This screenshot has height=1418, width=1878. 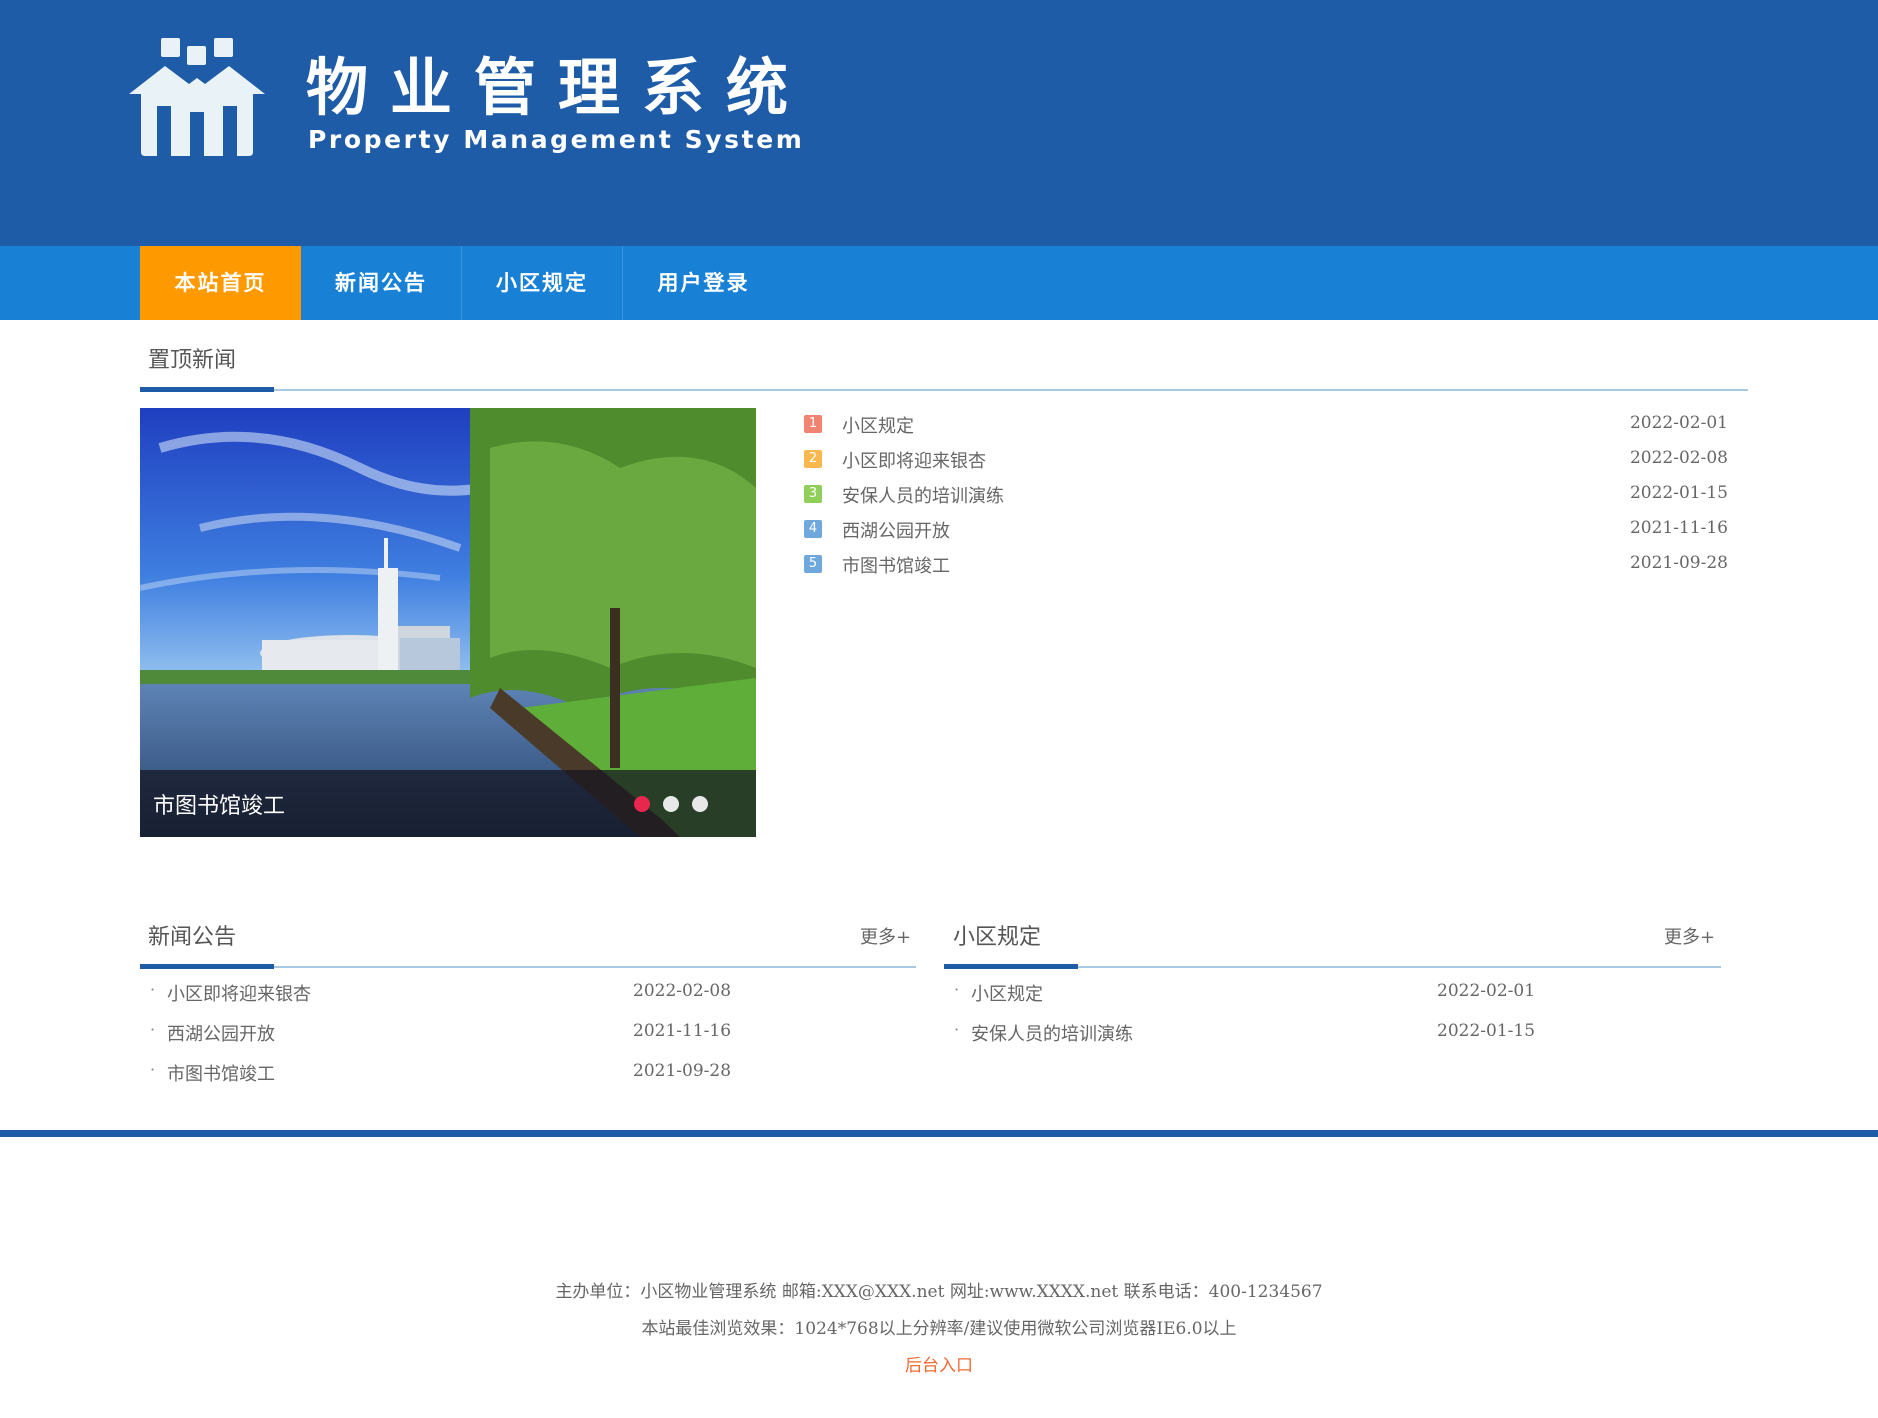 What do you see at coordinates (682, 991) in the screenshot?
I see `news-item-date: 2022-02-08` at bounding box center [682, 991].